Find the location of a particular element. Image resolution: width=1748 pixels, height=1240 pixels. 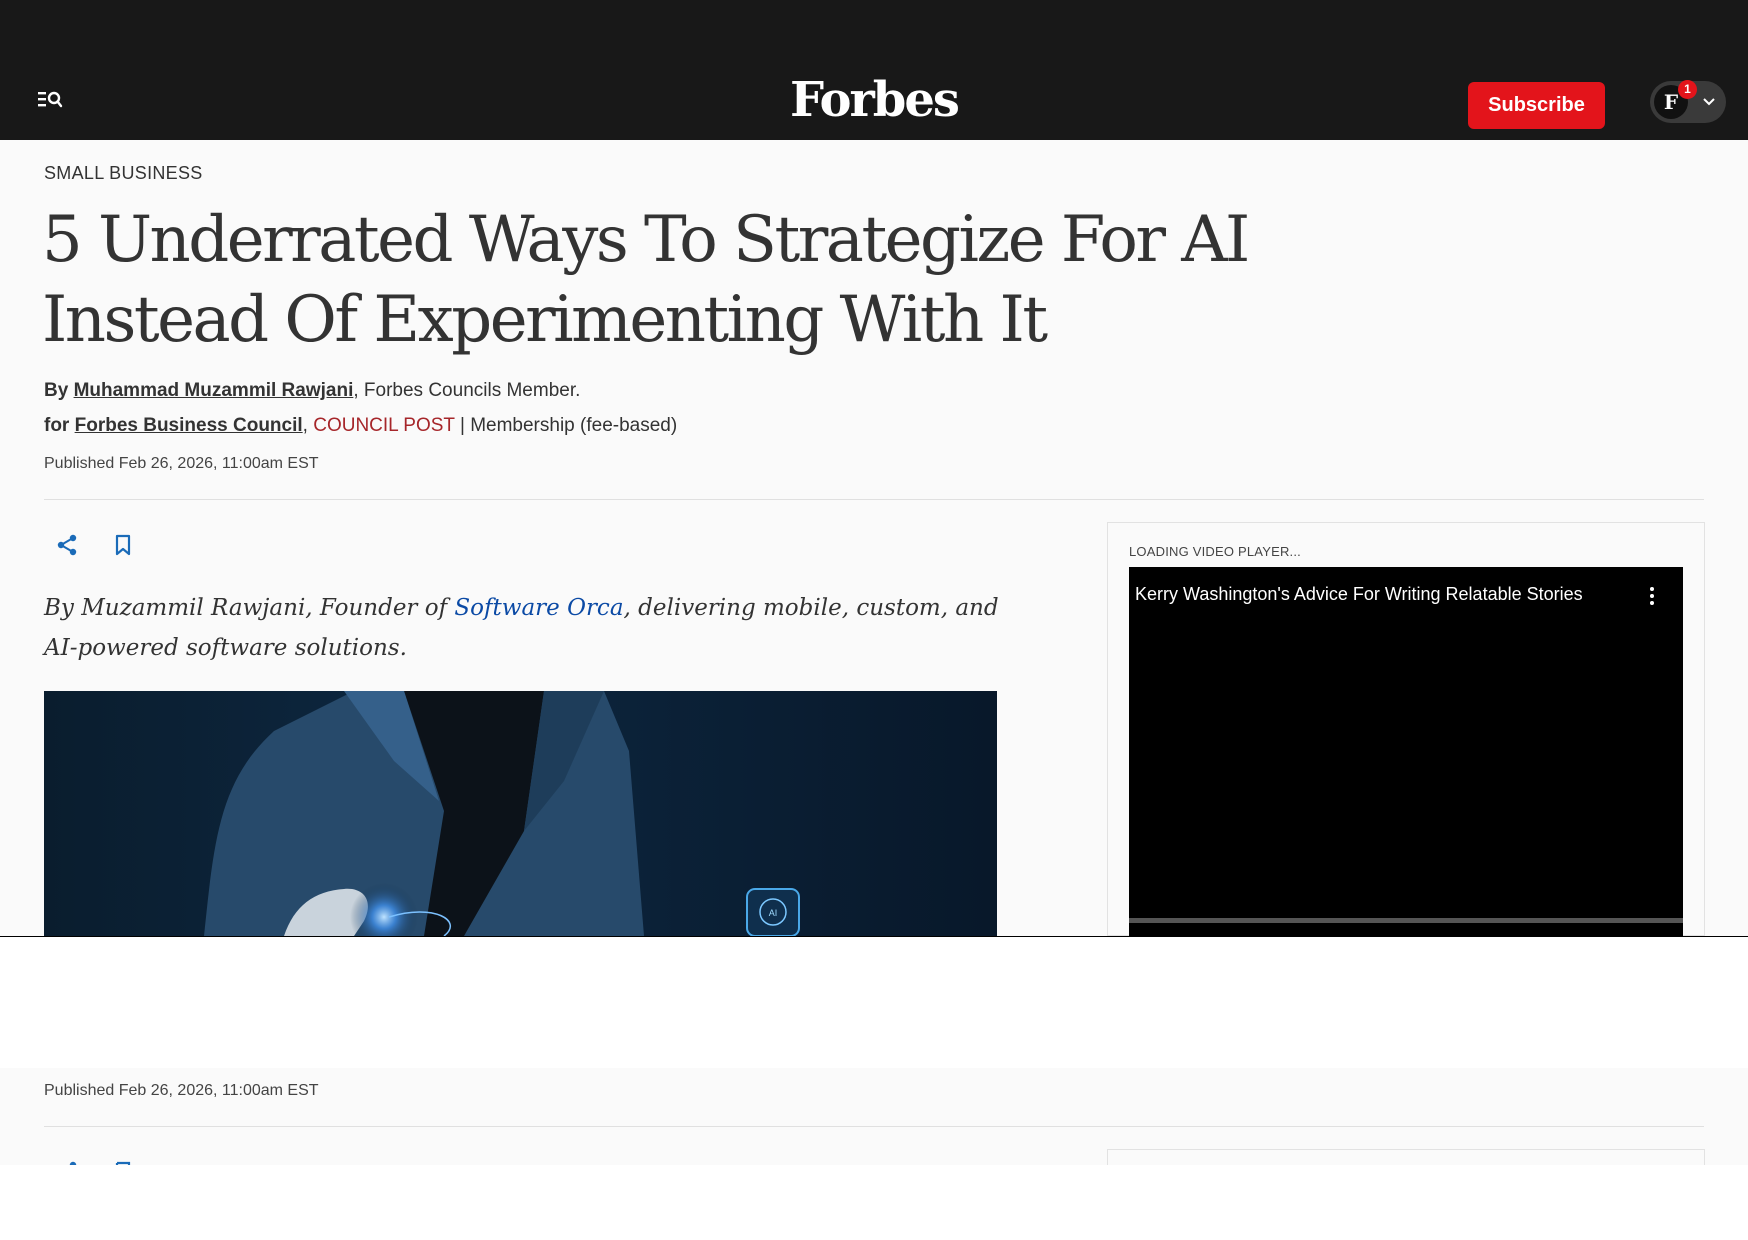

chevron-down-icon is located at coordinates (1709, 102).